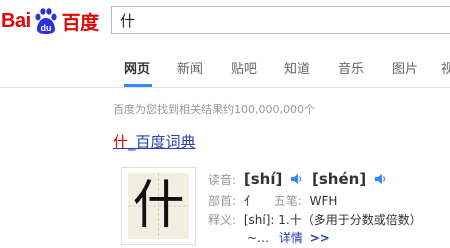 The height and width of the screenshot is (248, 450). Describe the element at coordinates (222, 220) in the screenshot. I see `meaning-label: 释义:` at that location.